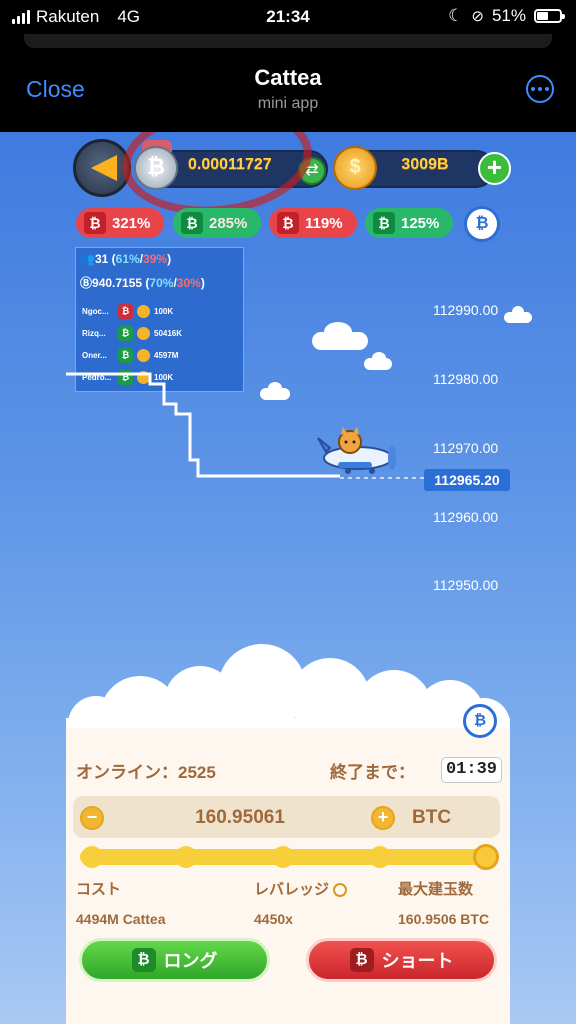 Image resolution: width=576 pixels, height=1024 pixels. Describe the element at coordinates (456, 15) in the screenshot. I see `moon-icon: ☾` at that location.